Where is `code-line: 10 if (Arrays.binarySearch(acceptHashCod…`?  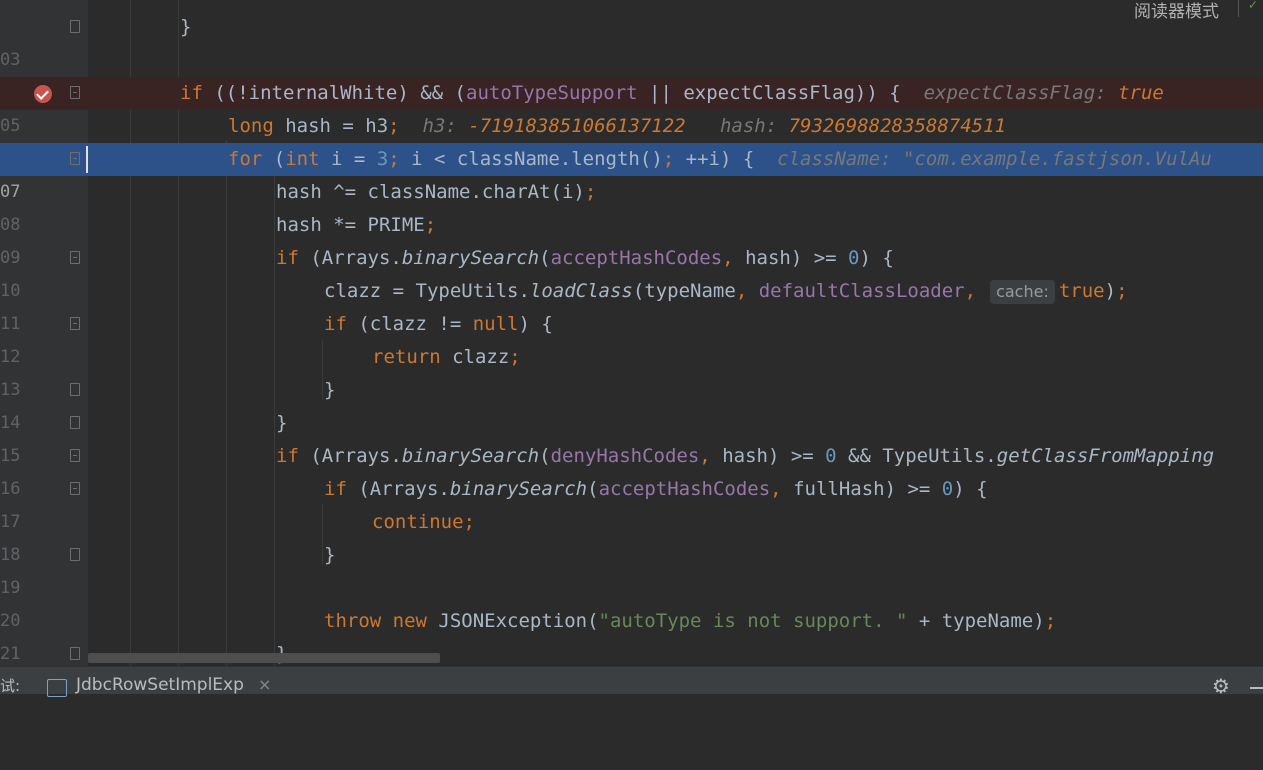 code-line: 10 if (Arrays.binarySearch(acceptHashCod… is located at coordinates (631, 271).